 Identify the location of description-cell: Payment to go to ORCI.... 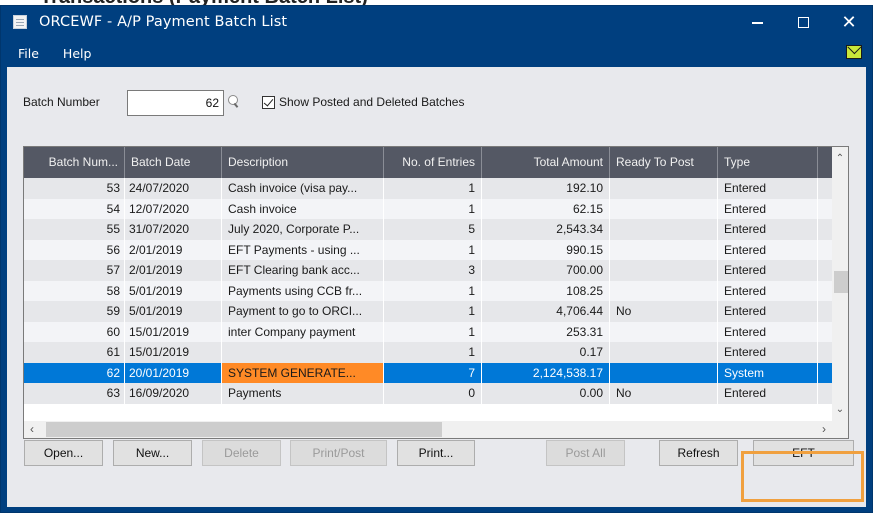
(303, 311).